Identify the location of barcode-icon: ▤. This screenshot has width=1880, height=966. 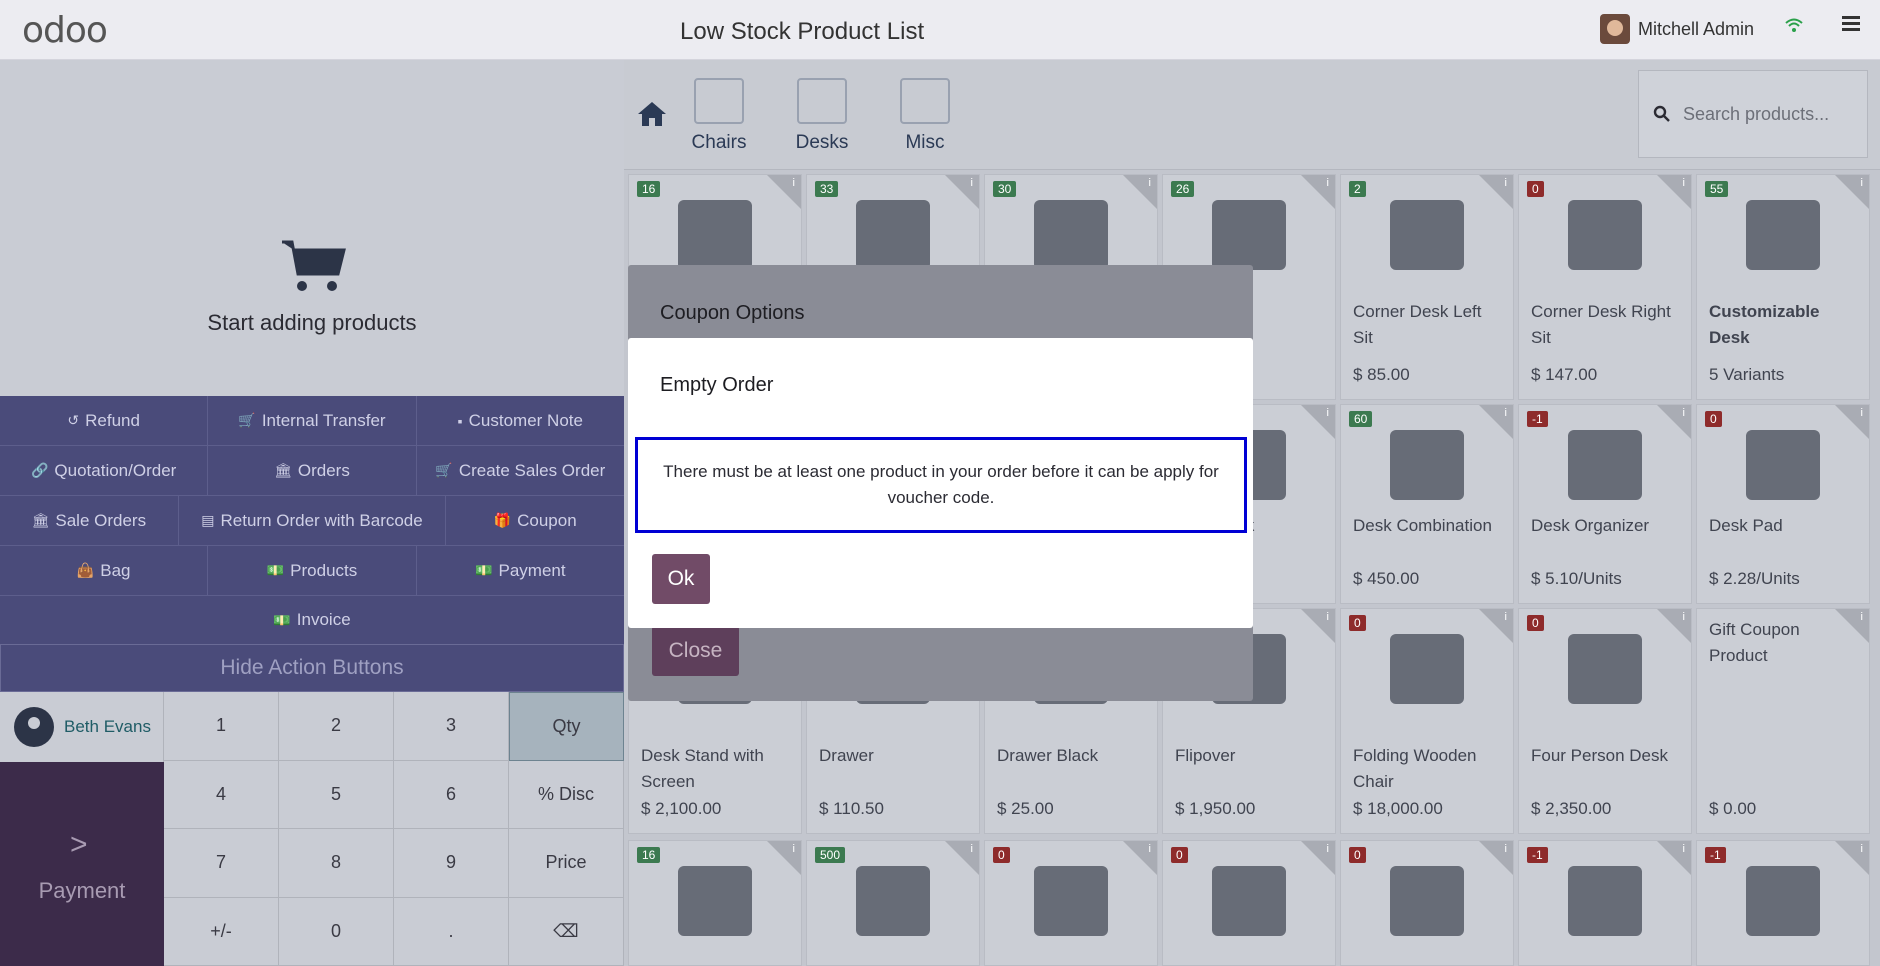
(208, 520).